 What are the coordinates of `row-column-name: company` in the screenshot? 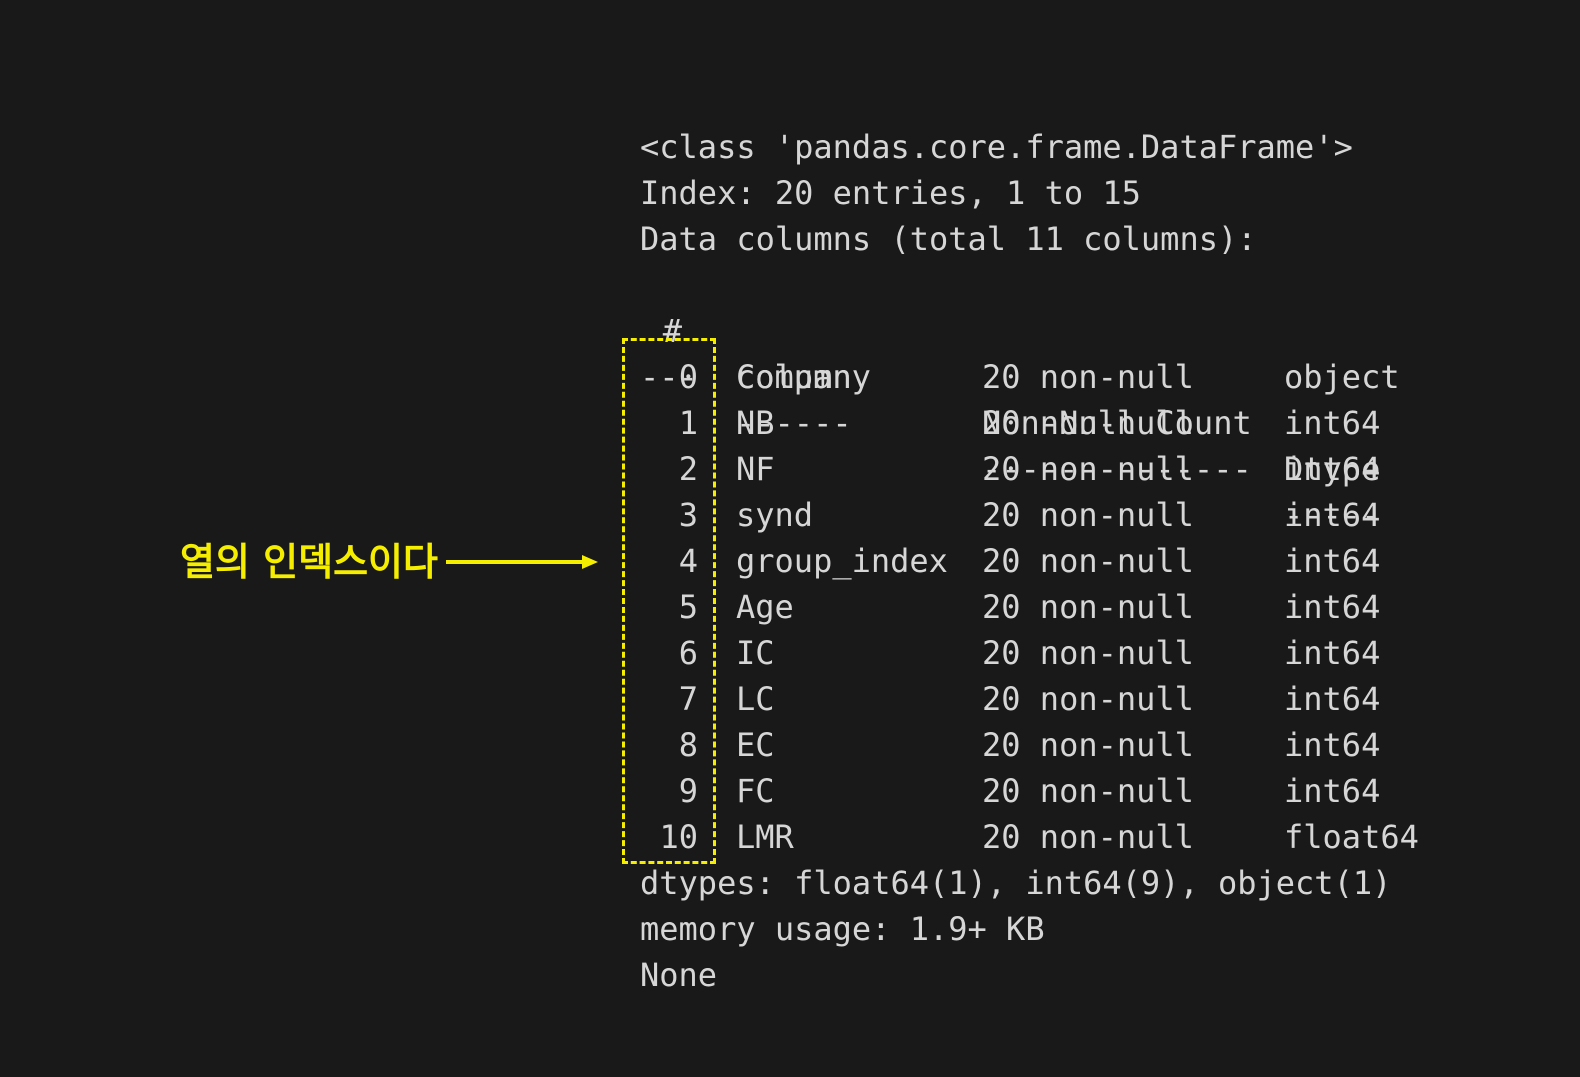 It's located at (803, 377).